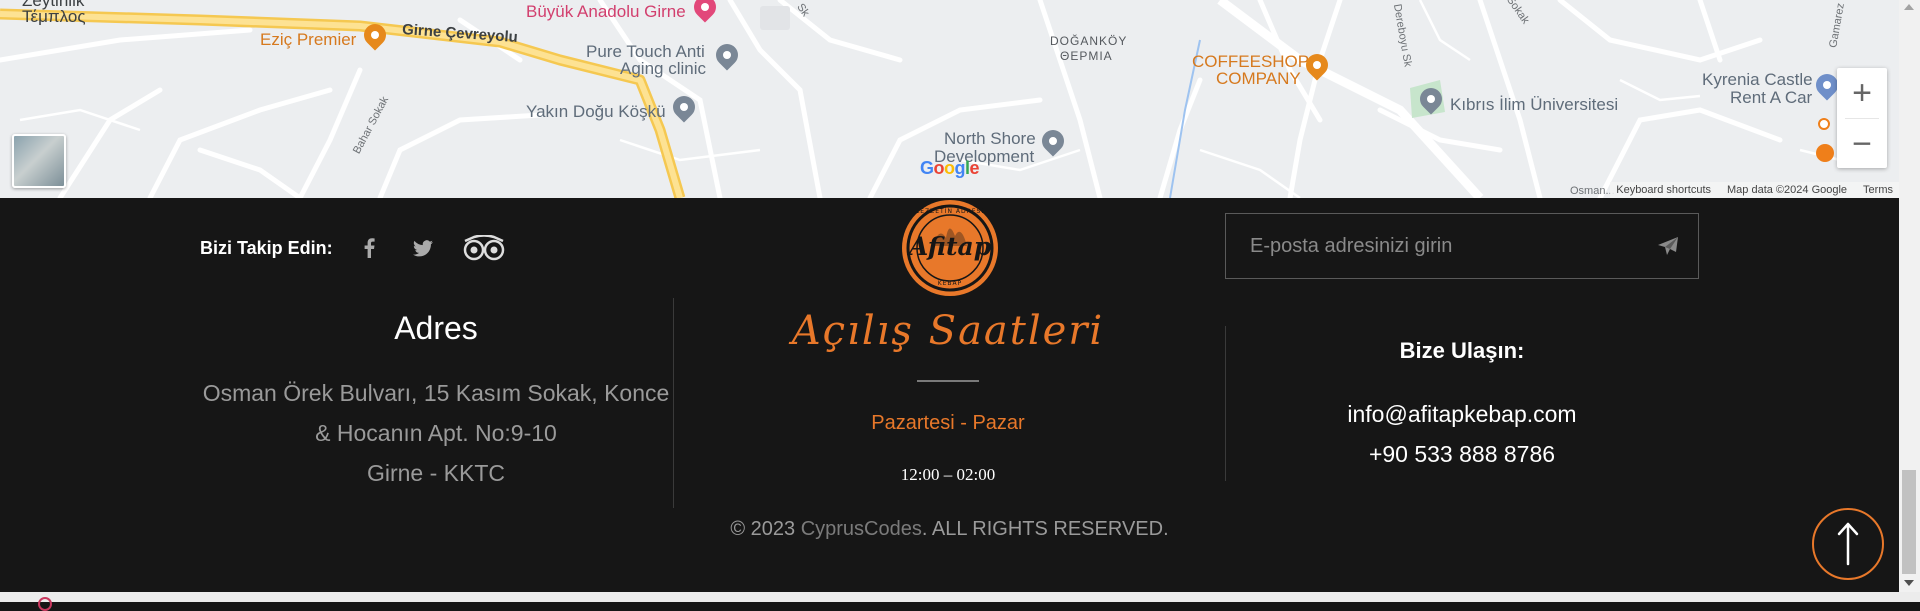 This screenshot has height=611, width=1920. I want to click on send-button, so click(1668, 246).